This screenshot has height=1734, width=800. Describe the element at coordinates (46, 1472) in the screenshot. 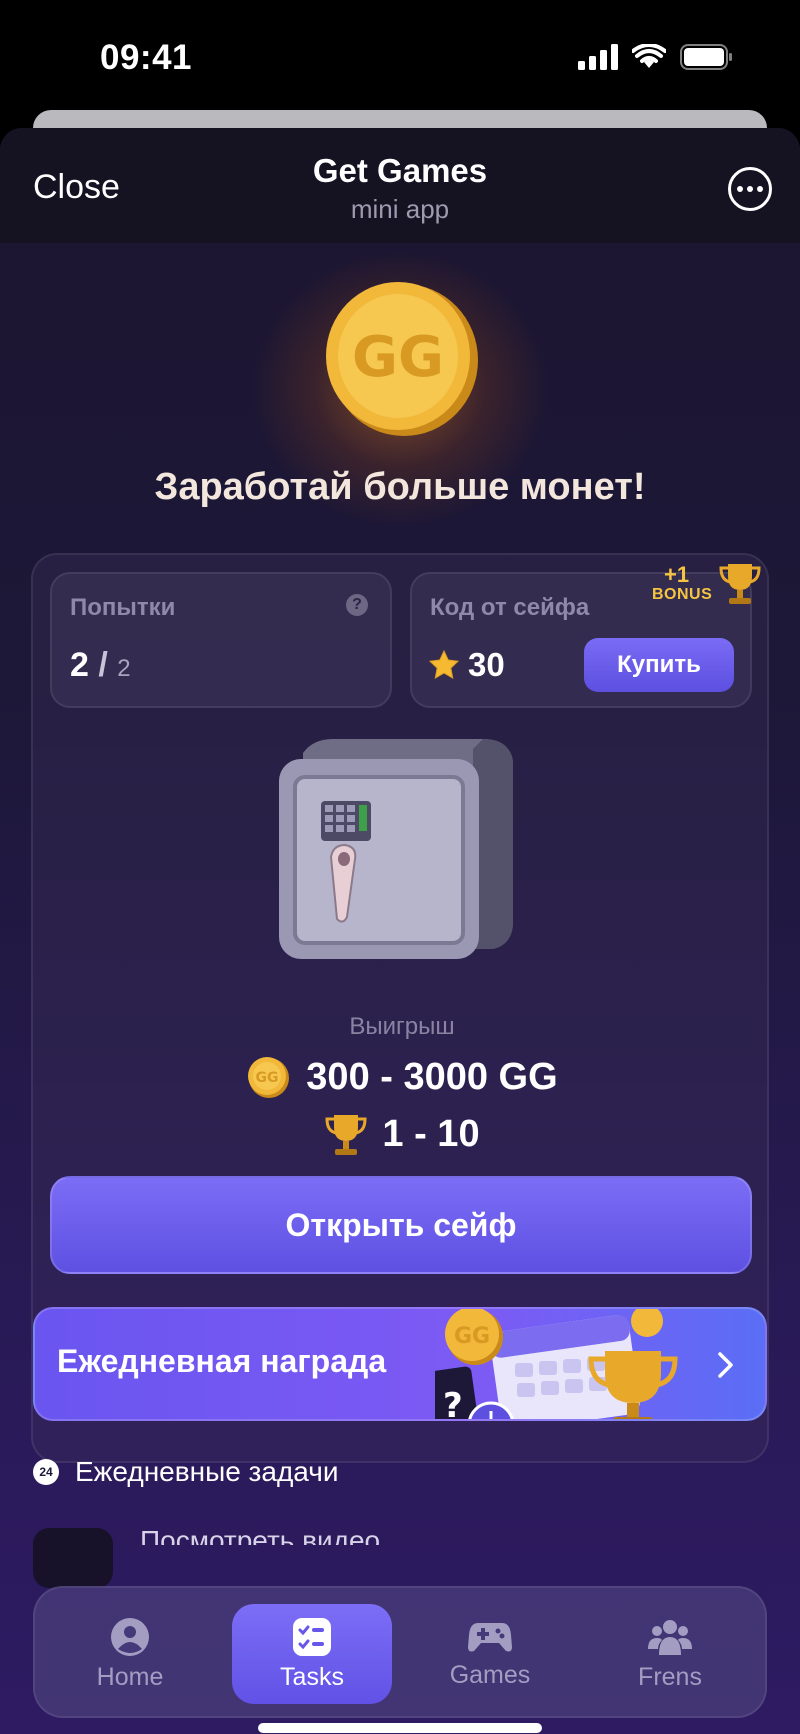

I see `24h-icon: 24` at that location.